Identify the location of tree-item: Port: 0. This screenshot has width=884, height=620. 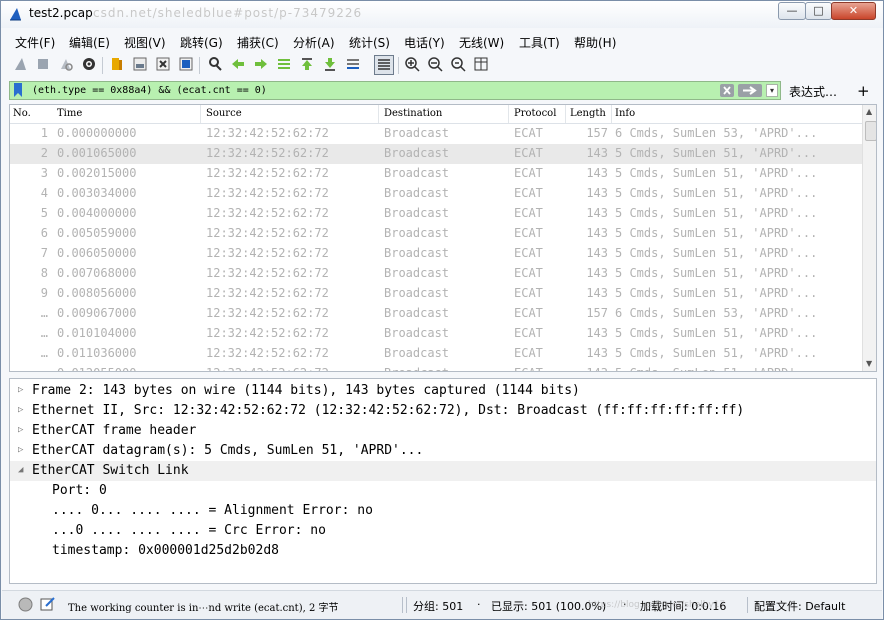
(443, 491).